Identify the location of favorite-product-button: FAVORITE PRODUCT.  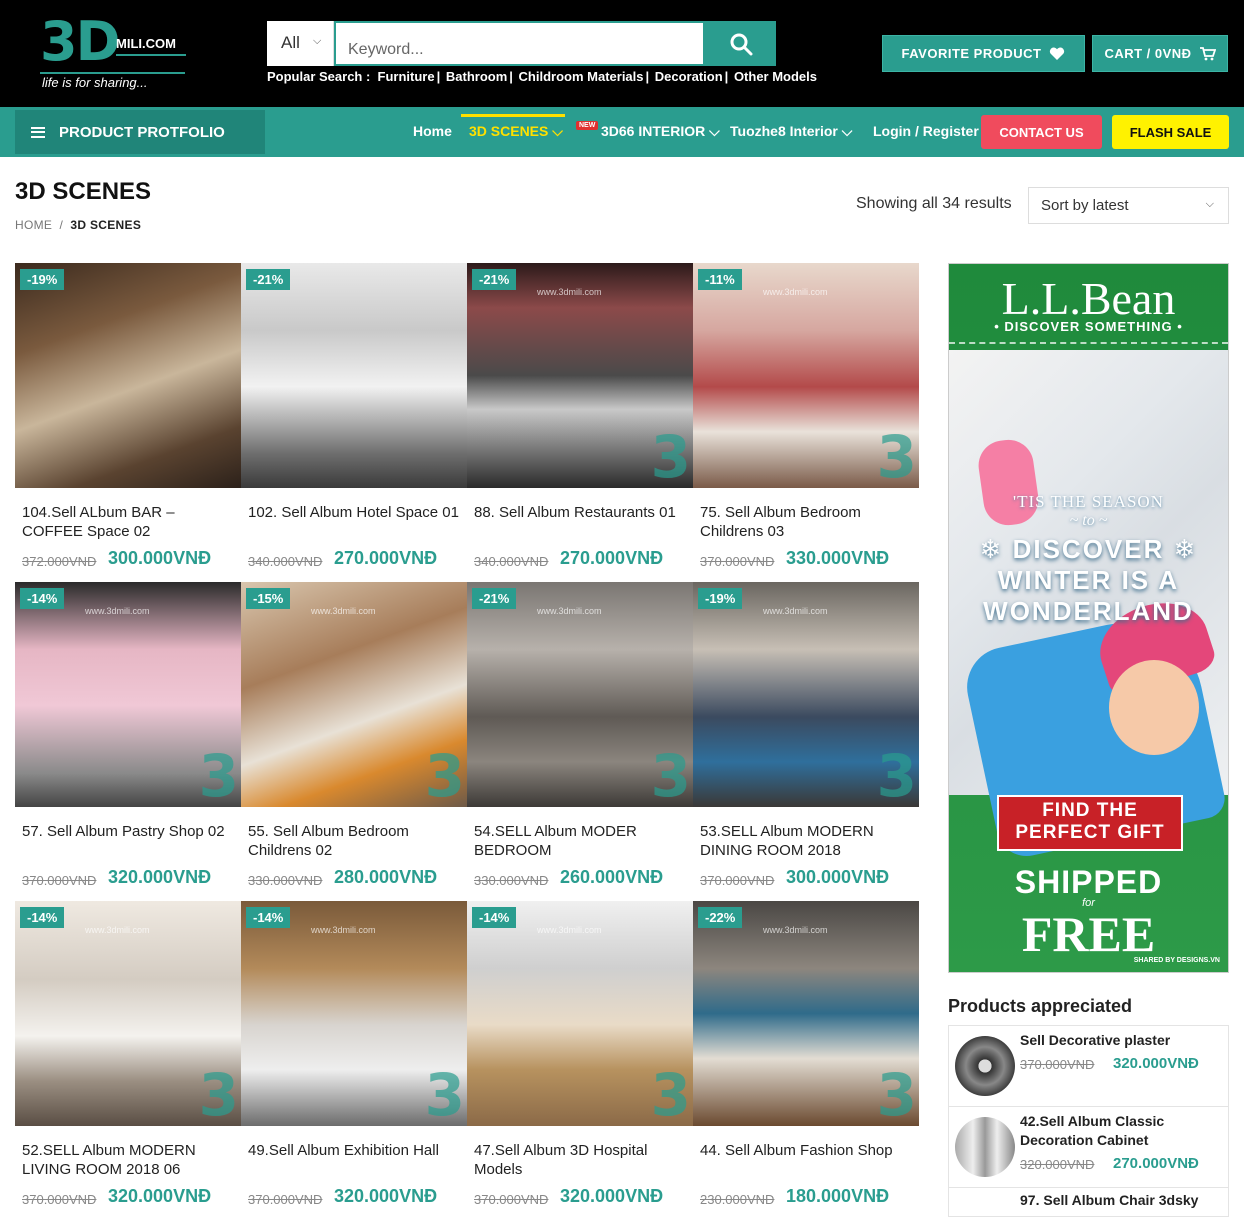
(983, 53).